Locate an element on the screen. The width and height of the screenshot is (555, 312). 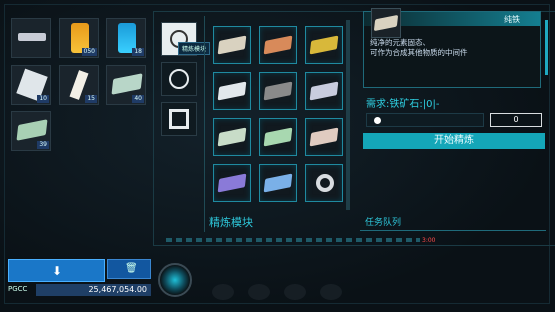
item-count: 39 is located at coordinates (43, 145).